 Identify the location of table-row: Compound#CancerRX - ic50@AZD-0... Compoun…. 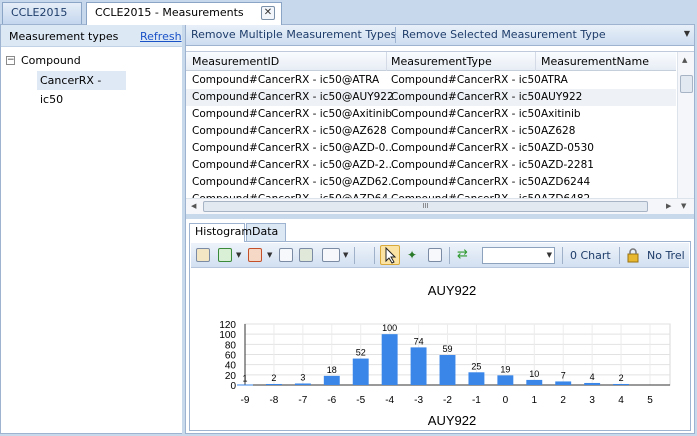
(431, 148).